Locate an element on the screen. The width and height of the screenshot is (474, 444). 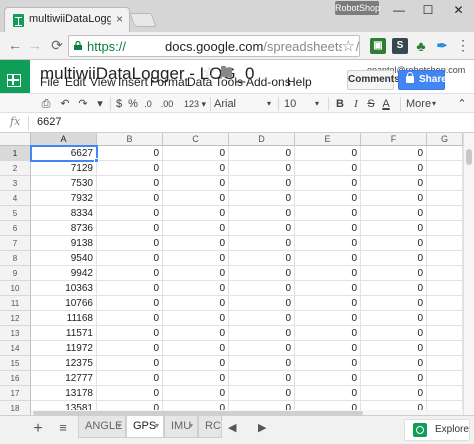
cell-b8: 0 is located at coordinates (130, 258).